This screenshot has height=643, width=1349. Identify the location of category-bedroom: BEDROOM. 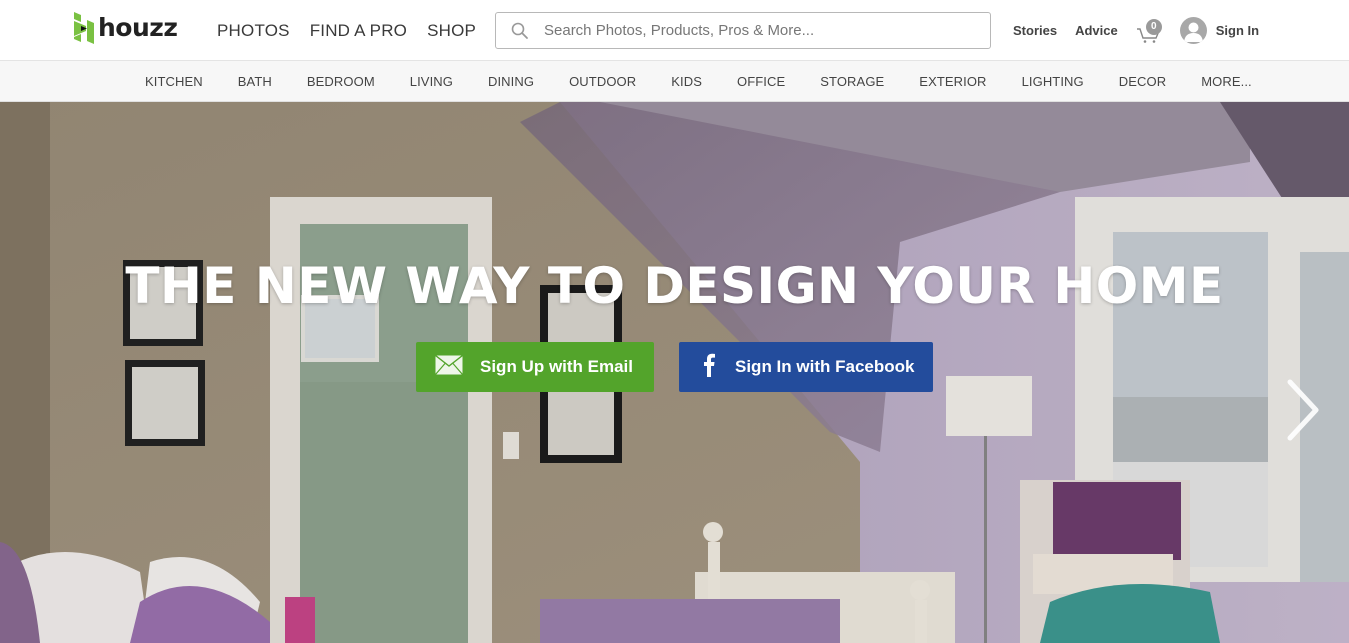
(341, 82).